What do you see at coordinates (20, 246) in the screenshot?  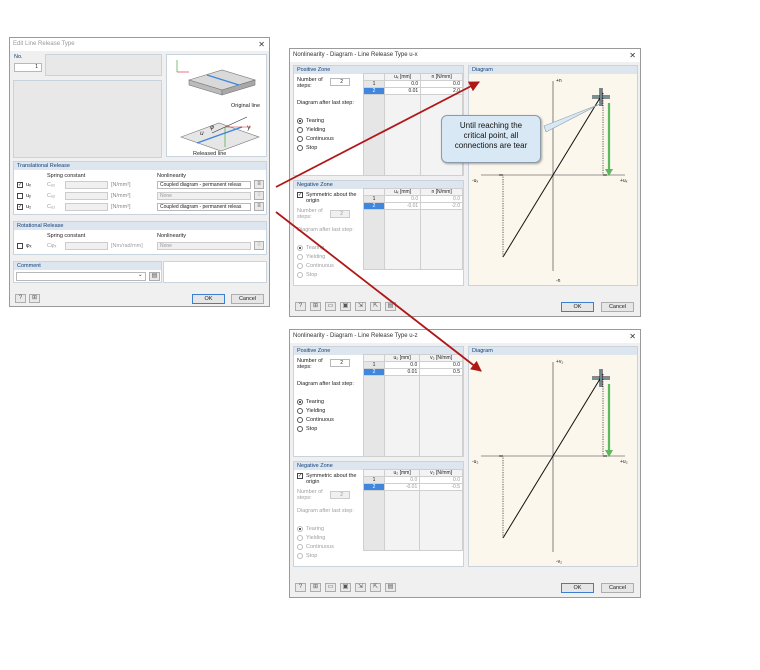 I see `rot-checkbox` at bounding box center [20, 246].